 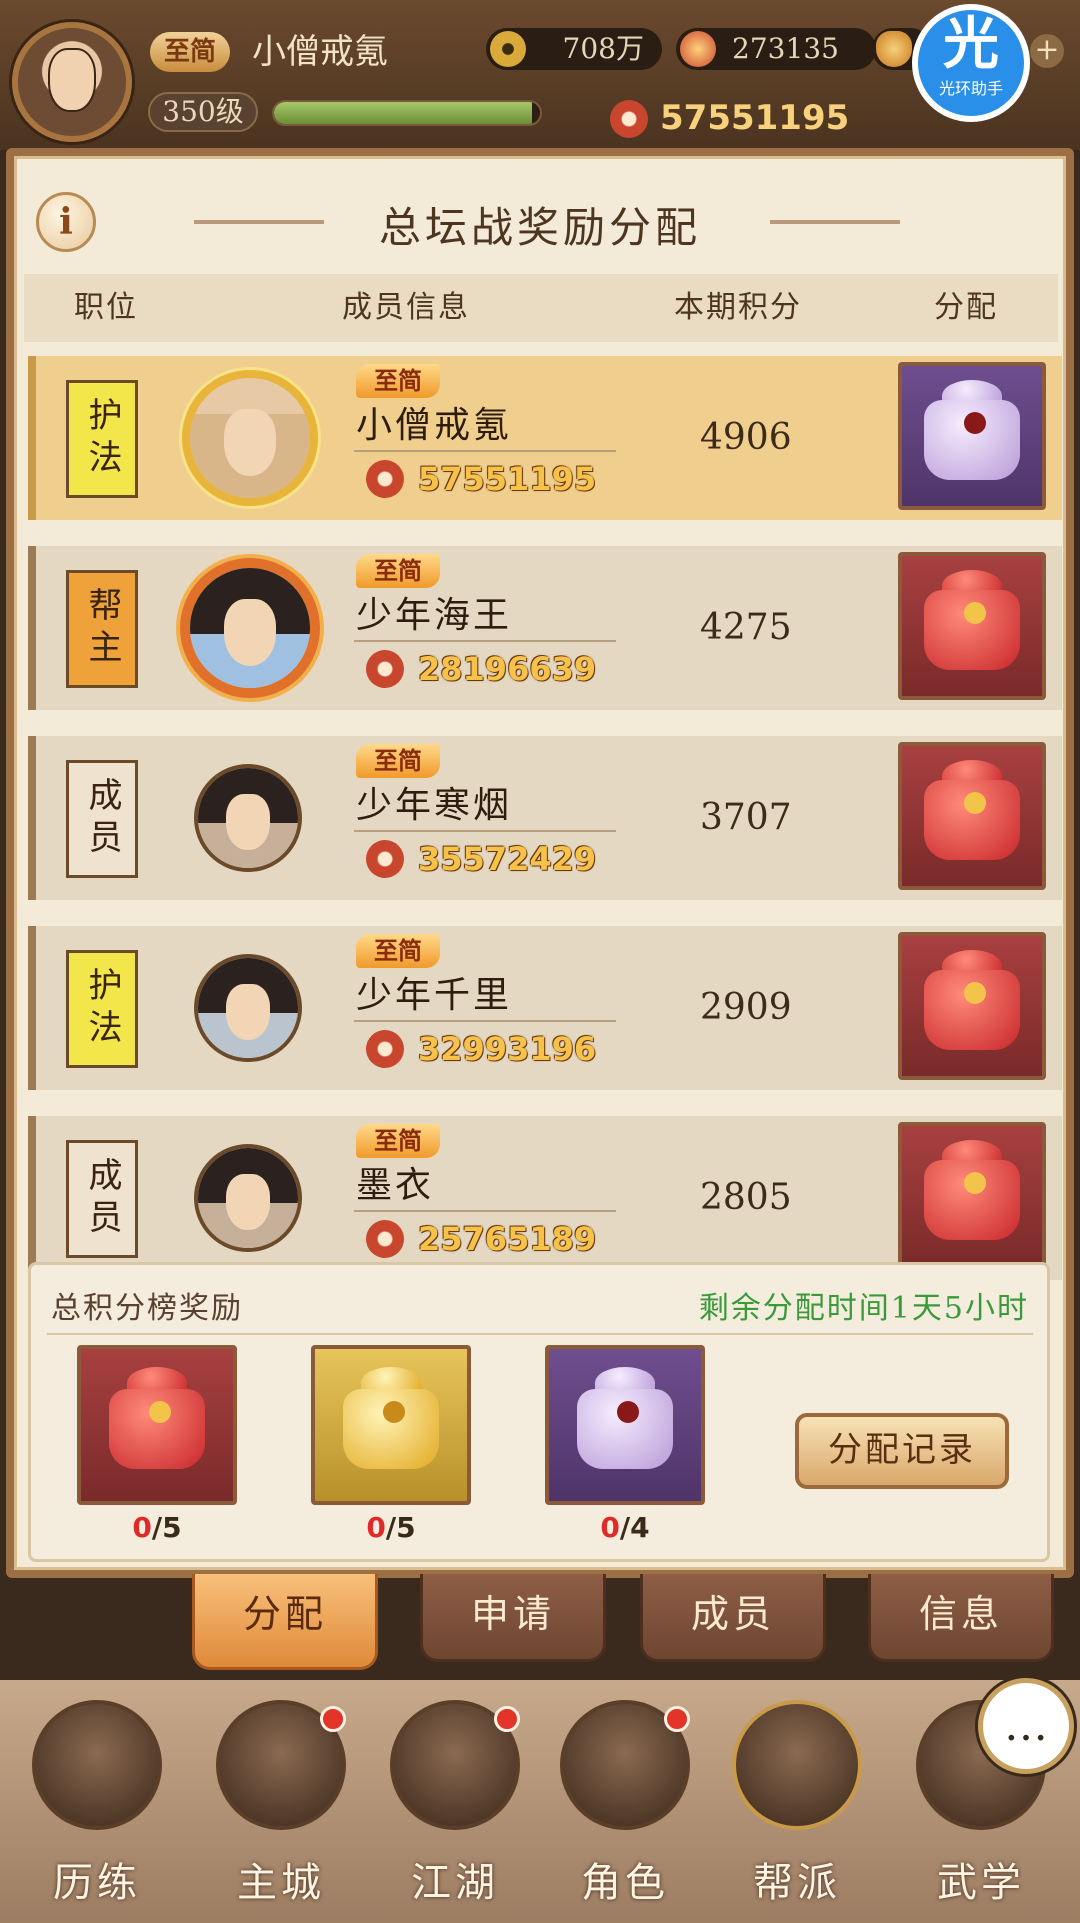 What do you see at coordinates (785, 48) in the screenshot?
I see `gem-amount: 273135` at bounding box center [785, 48].